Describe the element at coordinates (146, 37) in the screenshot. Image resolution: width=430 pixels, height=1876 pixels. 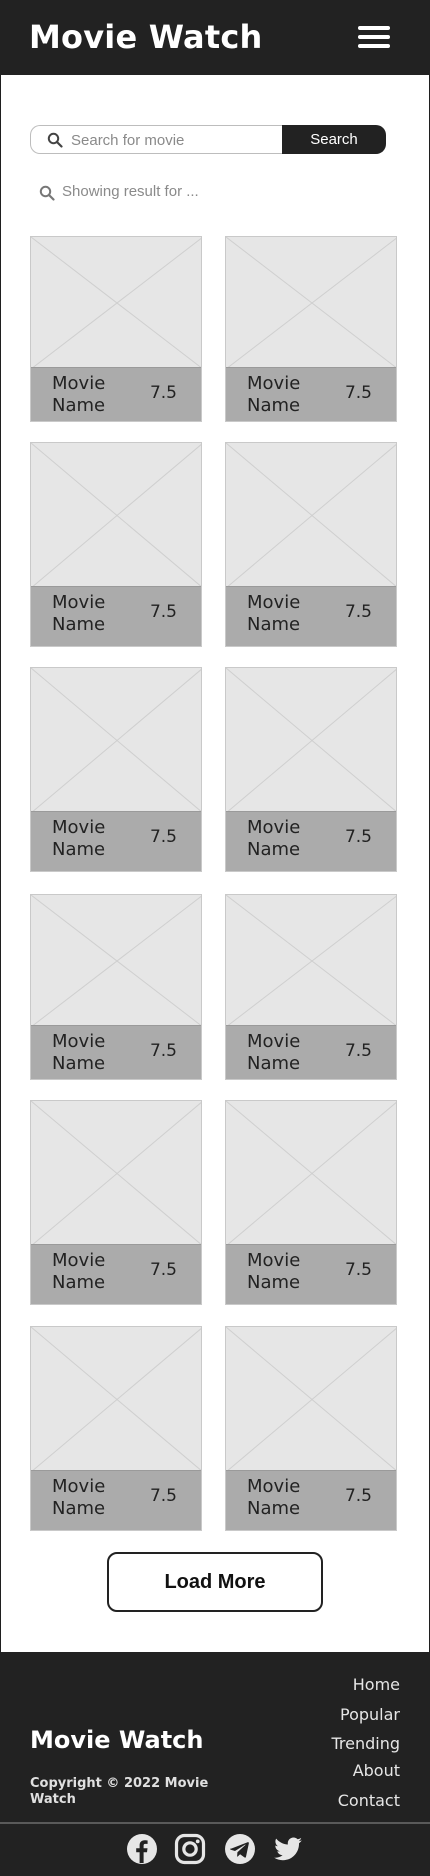
I see `app-title: Movie Watch` at that location.